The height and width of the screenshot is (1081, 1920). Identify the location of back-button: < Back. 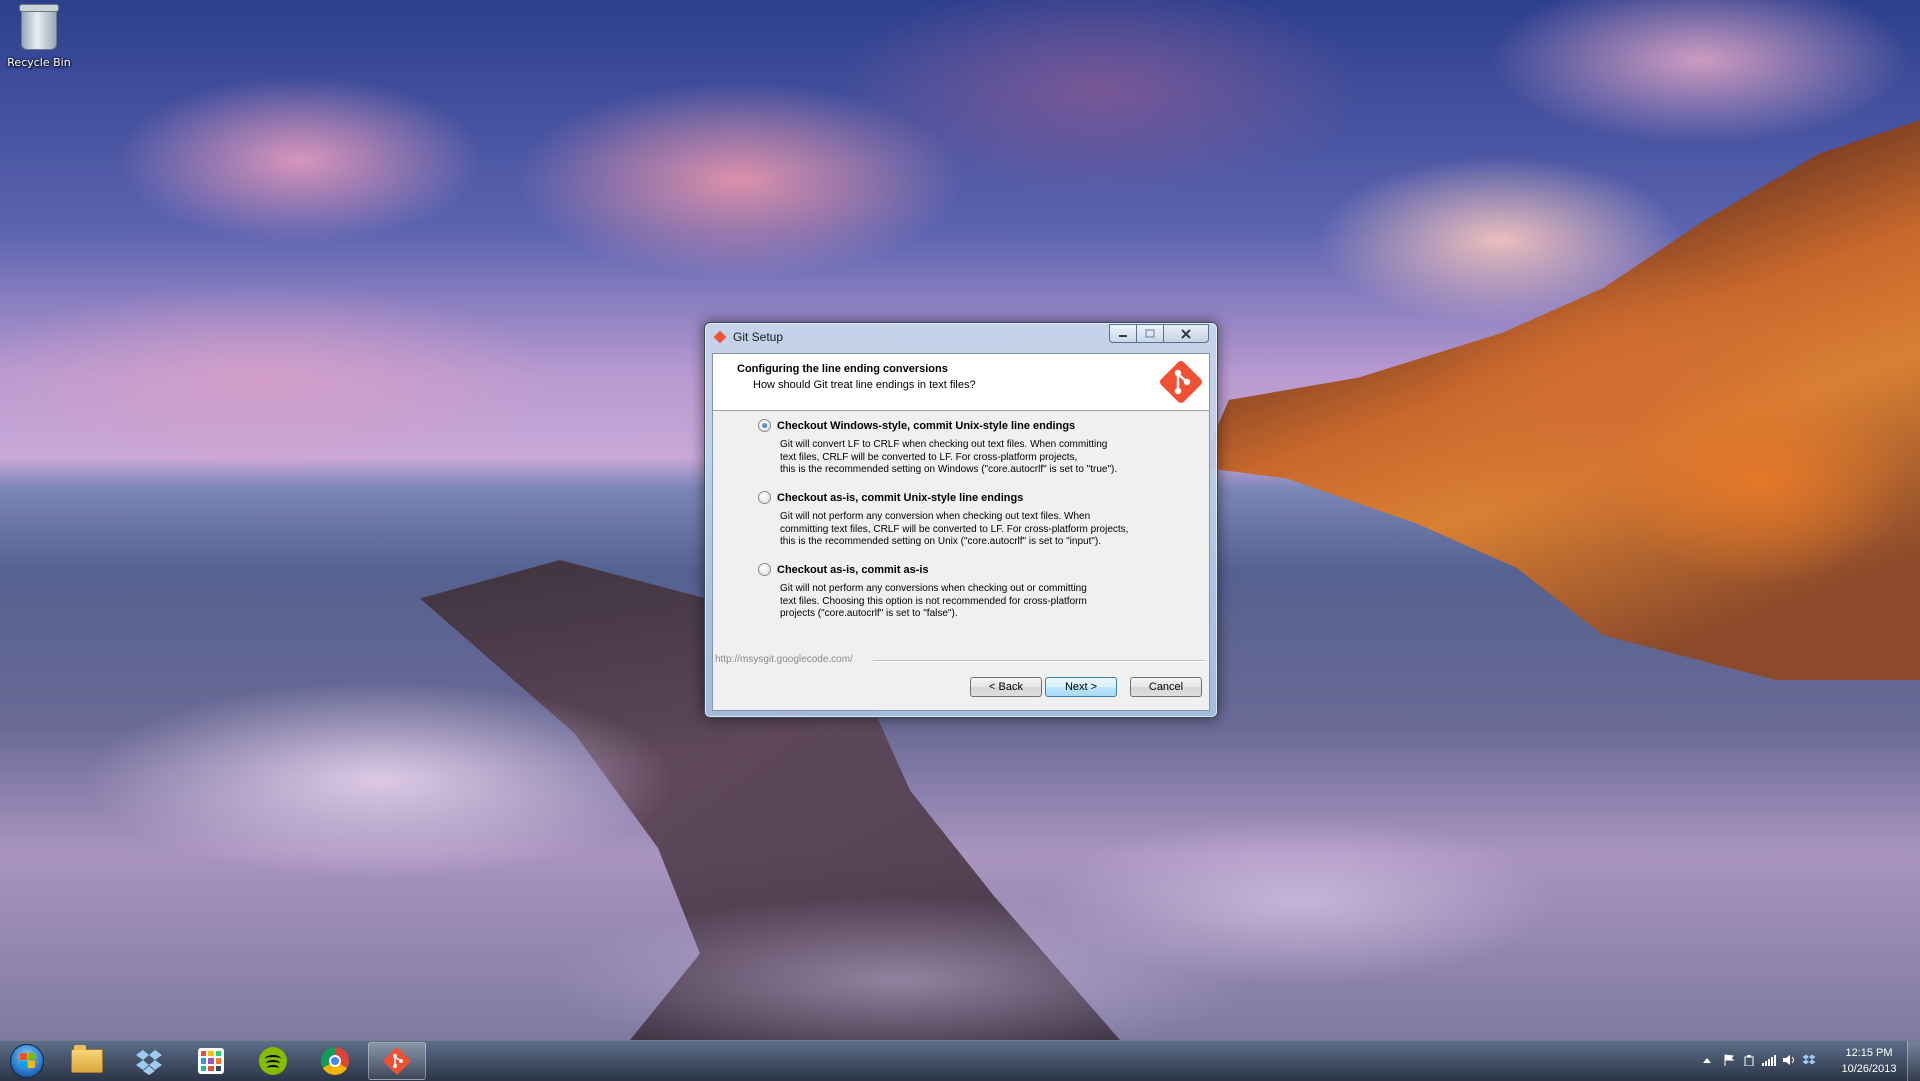
(1006, 687).